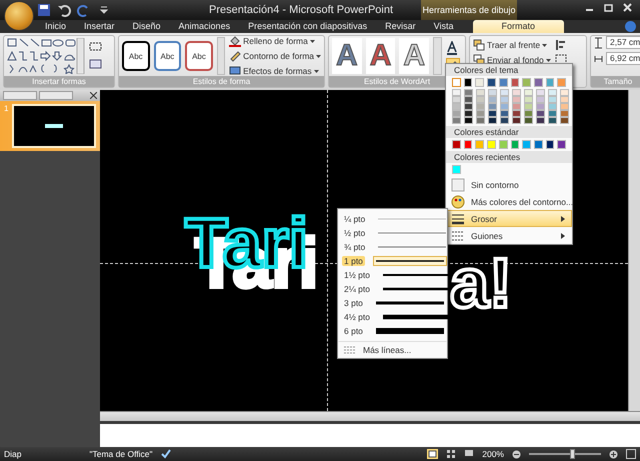  Describe the element at coordinates (392, 331) in the screenshot. I see `menu-item: 6 pto` at that location.